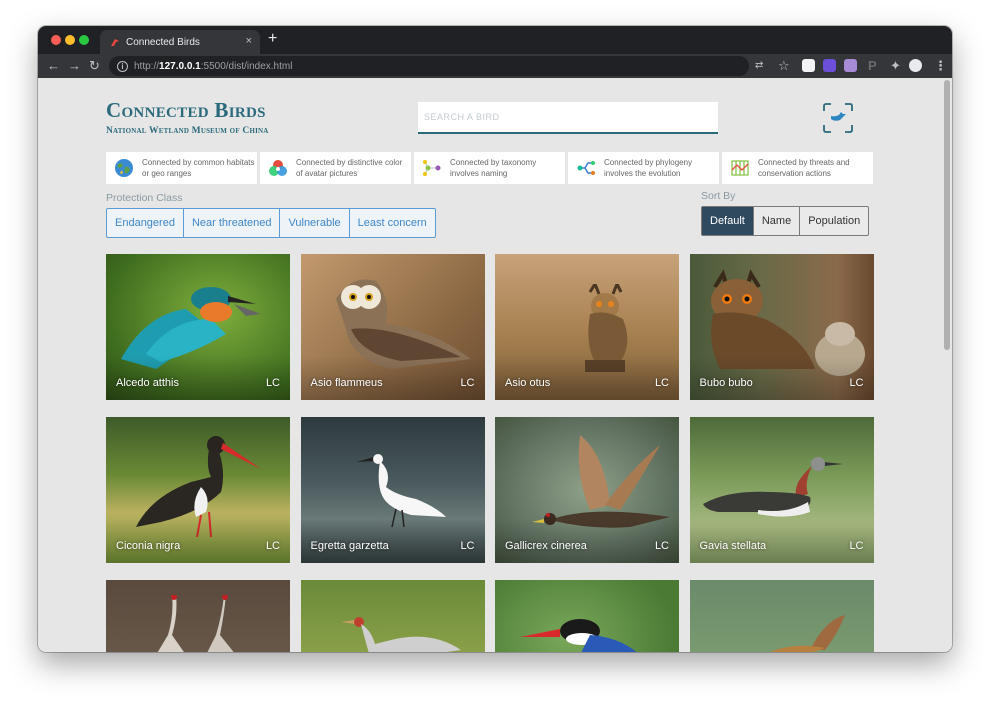 This screenshot has width=989, height=701. What do you see at coordinates (115, 42) in the screenshot?
I see `bird-favicon-icon` at bounding box center [115, 42].